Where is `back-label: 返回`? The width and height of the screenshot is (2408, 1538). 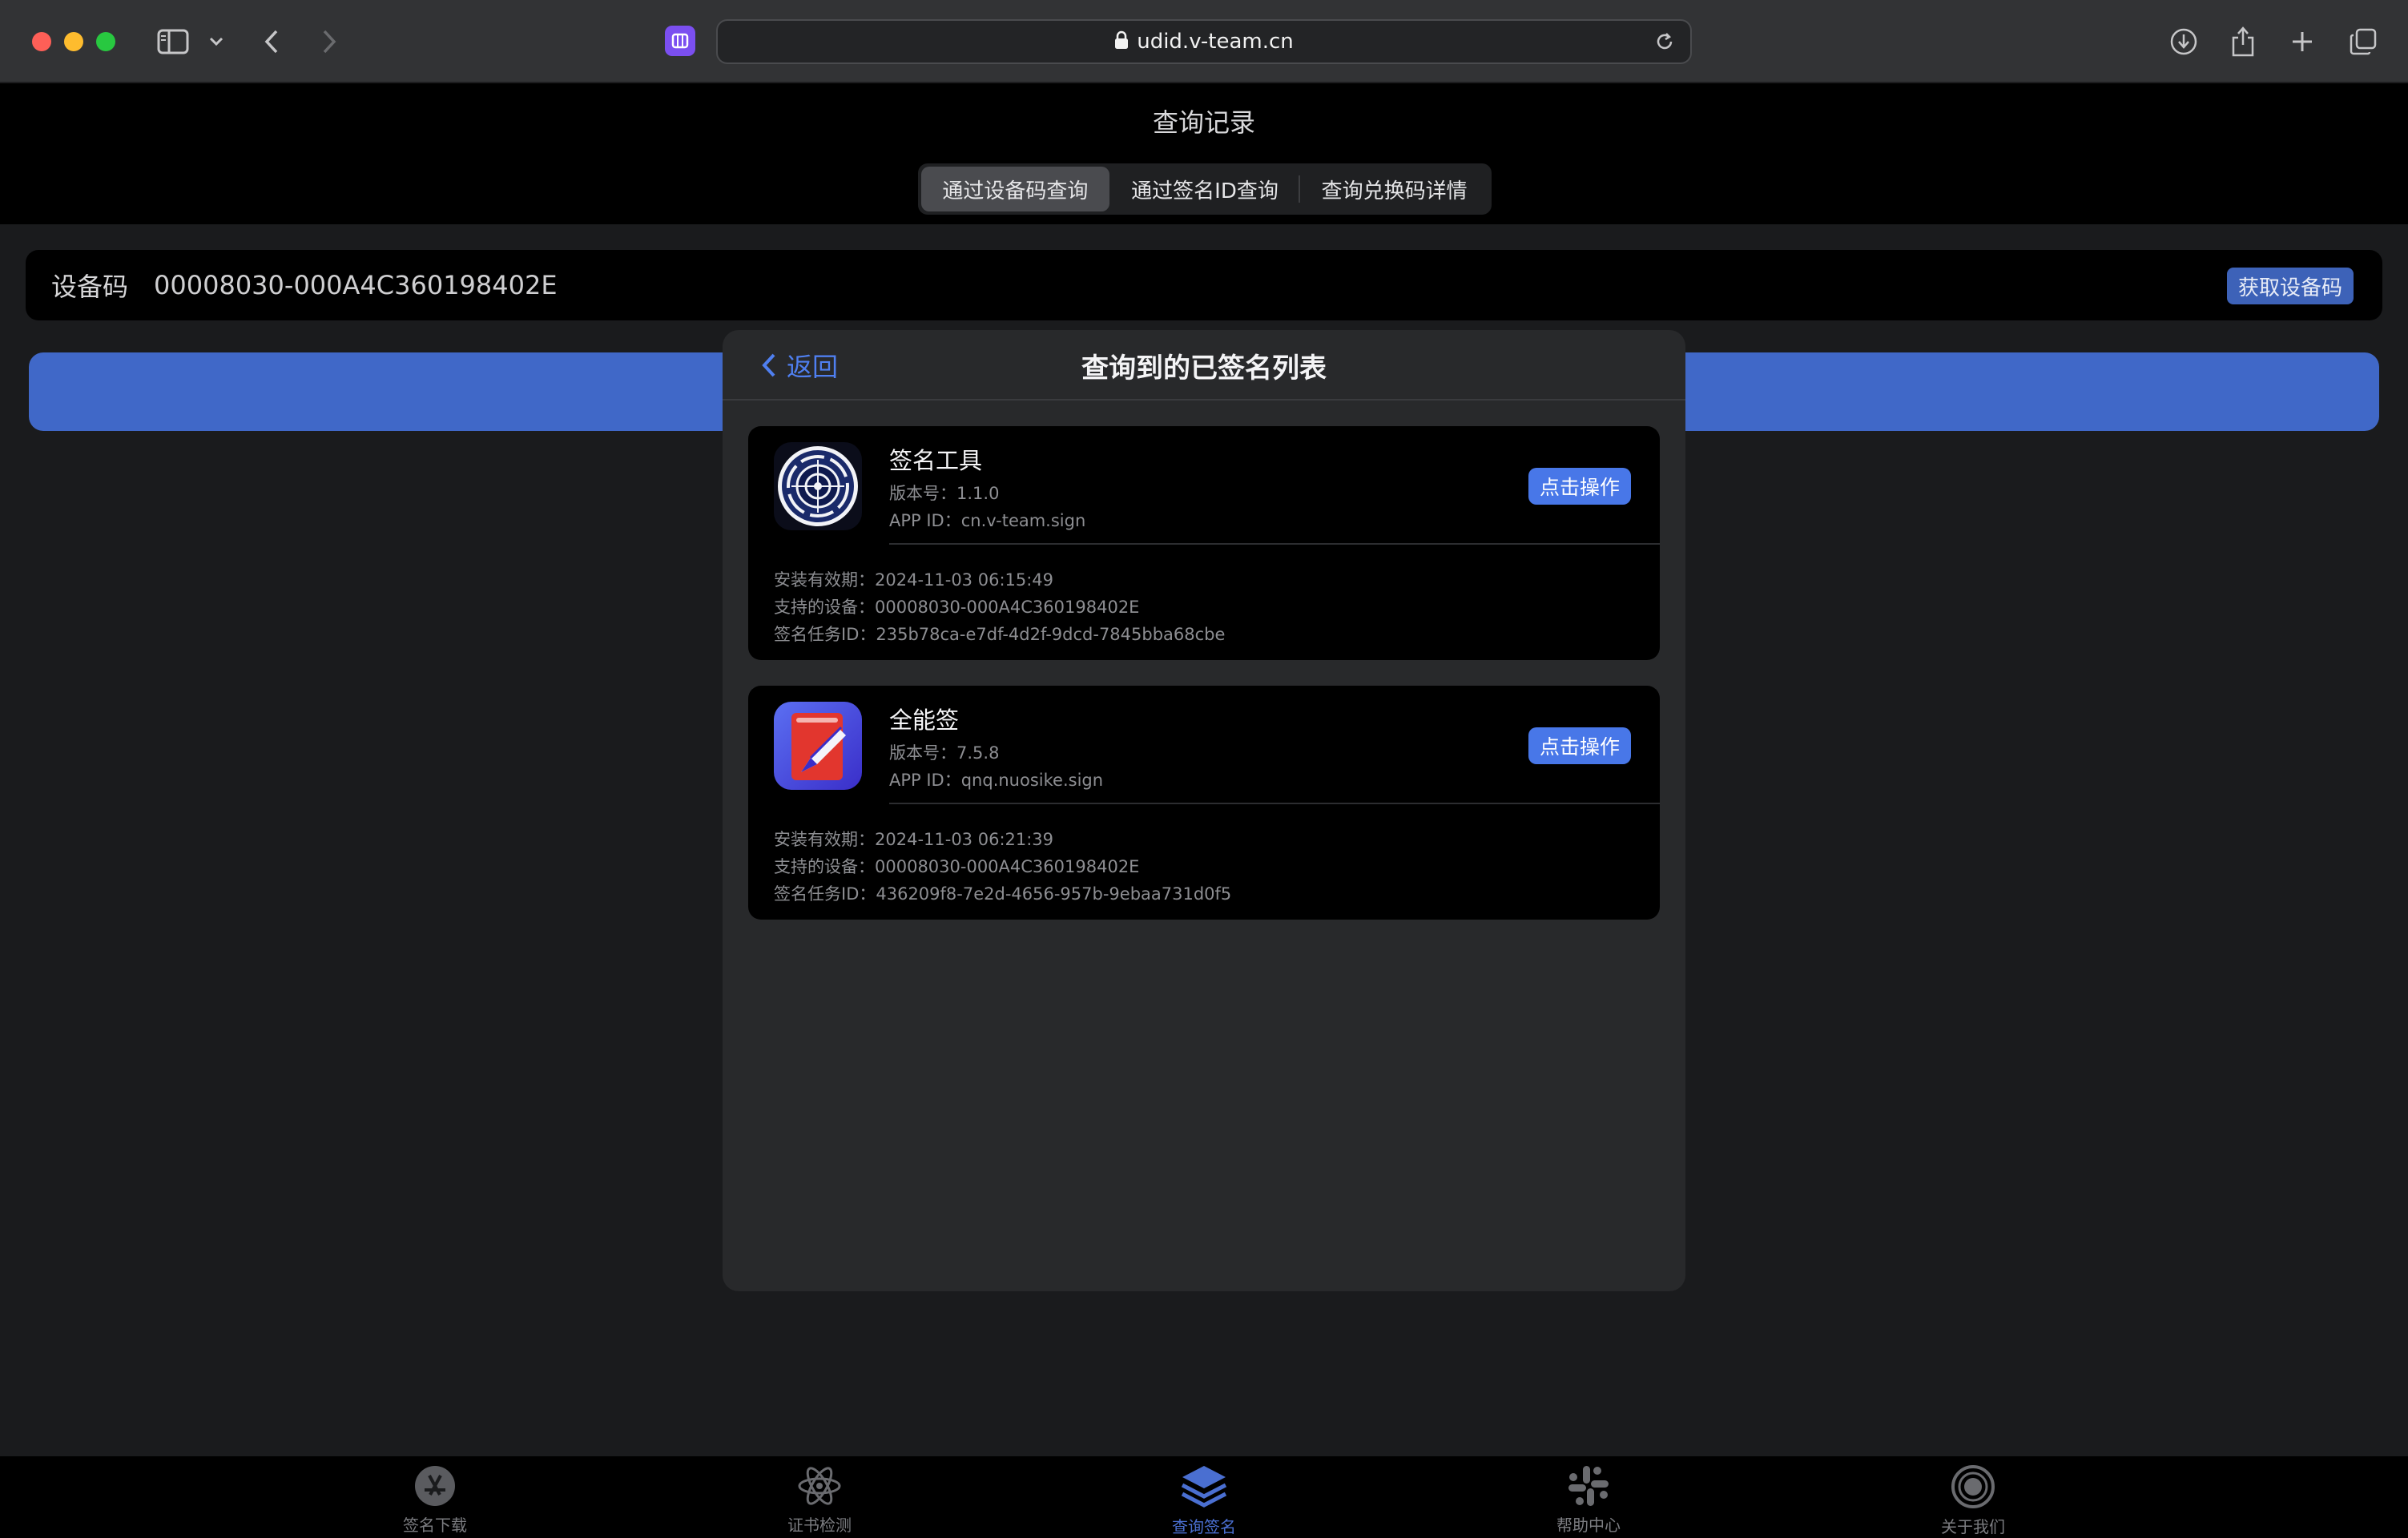
back-label: 返回 is located at coordinates (813, 367).